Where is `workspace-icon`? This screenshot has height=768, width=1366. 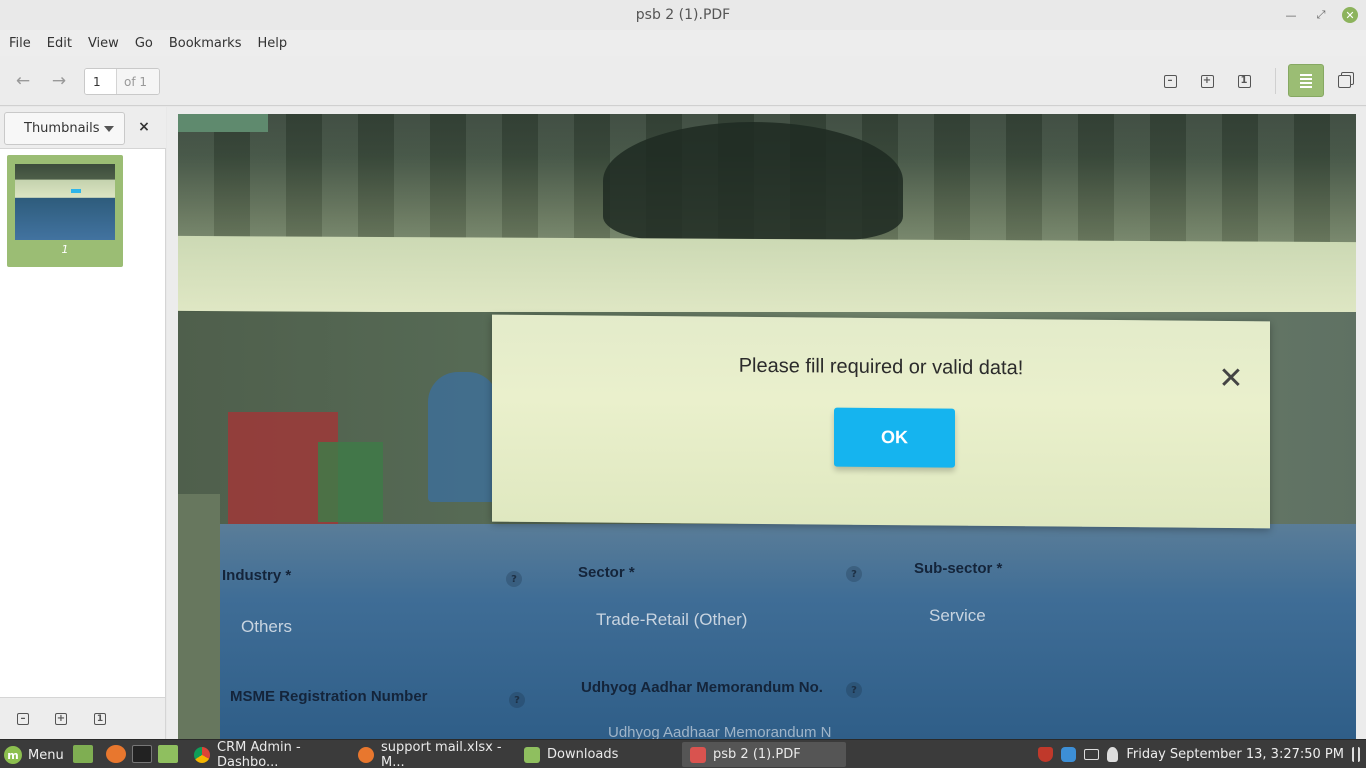 workspace-icon is located at coordinates (1356, 754).